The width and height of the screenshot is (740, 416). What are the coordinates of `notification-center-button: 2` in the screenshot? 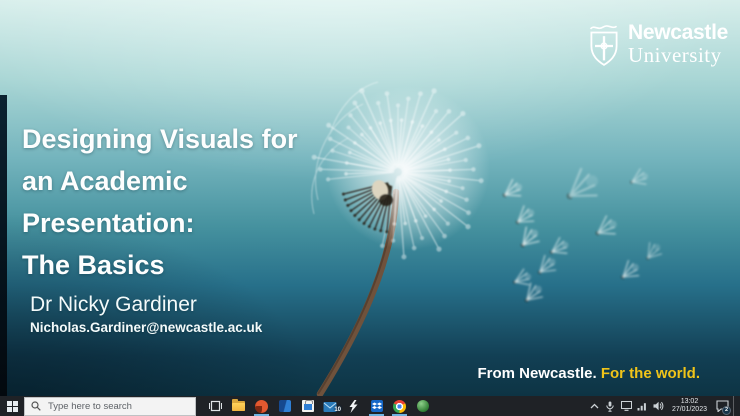 It's located at (722, 406).